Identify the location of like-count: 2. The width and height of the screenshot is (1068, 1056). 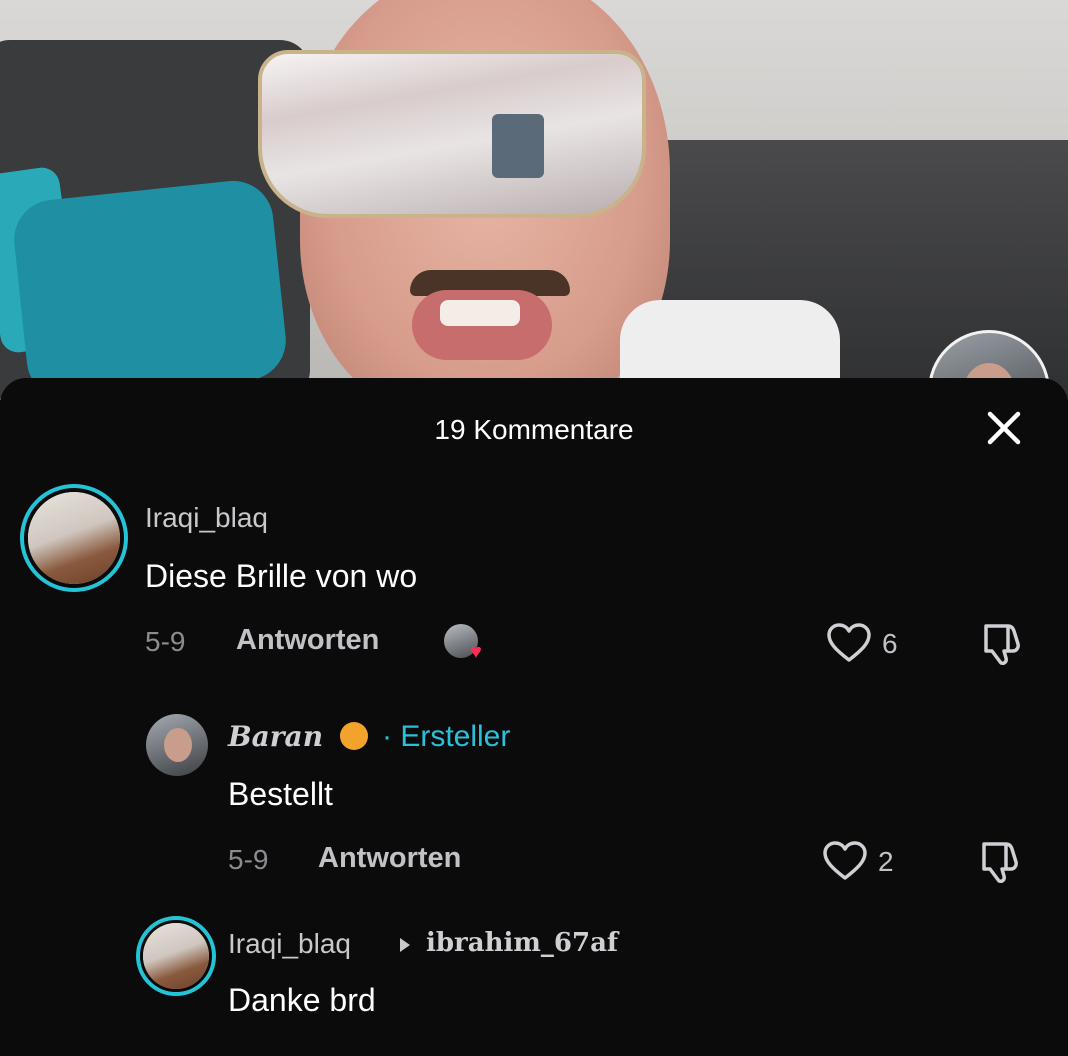
(886, 861).